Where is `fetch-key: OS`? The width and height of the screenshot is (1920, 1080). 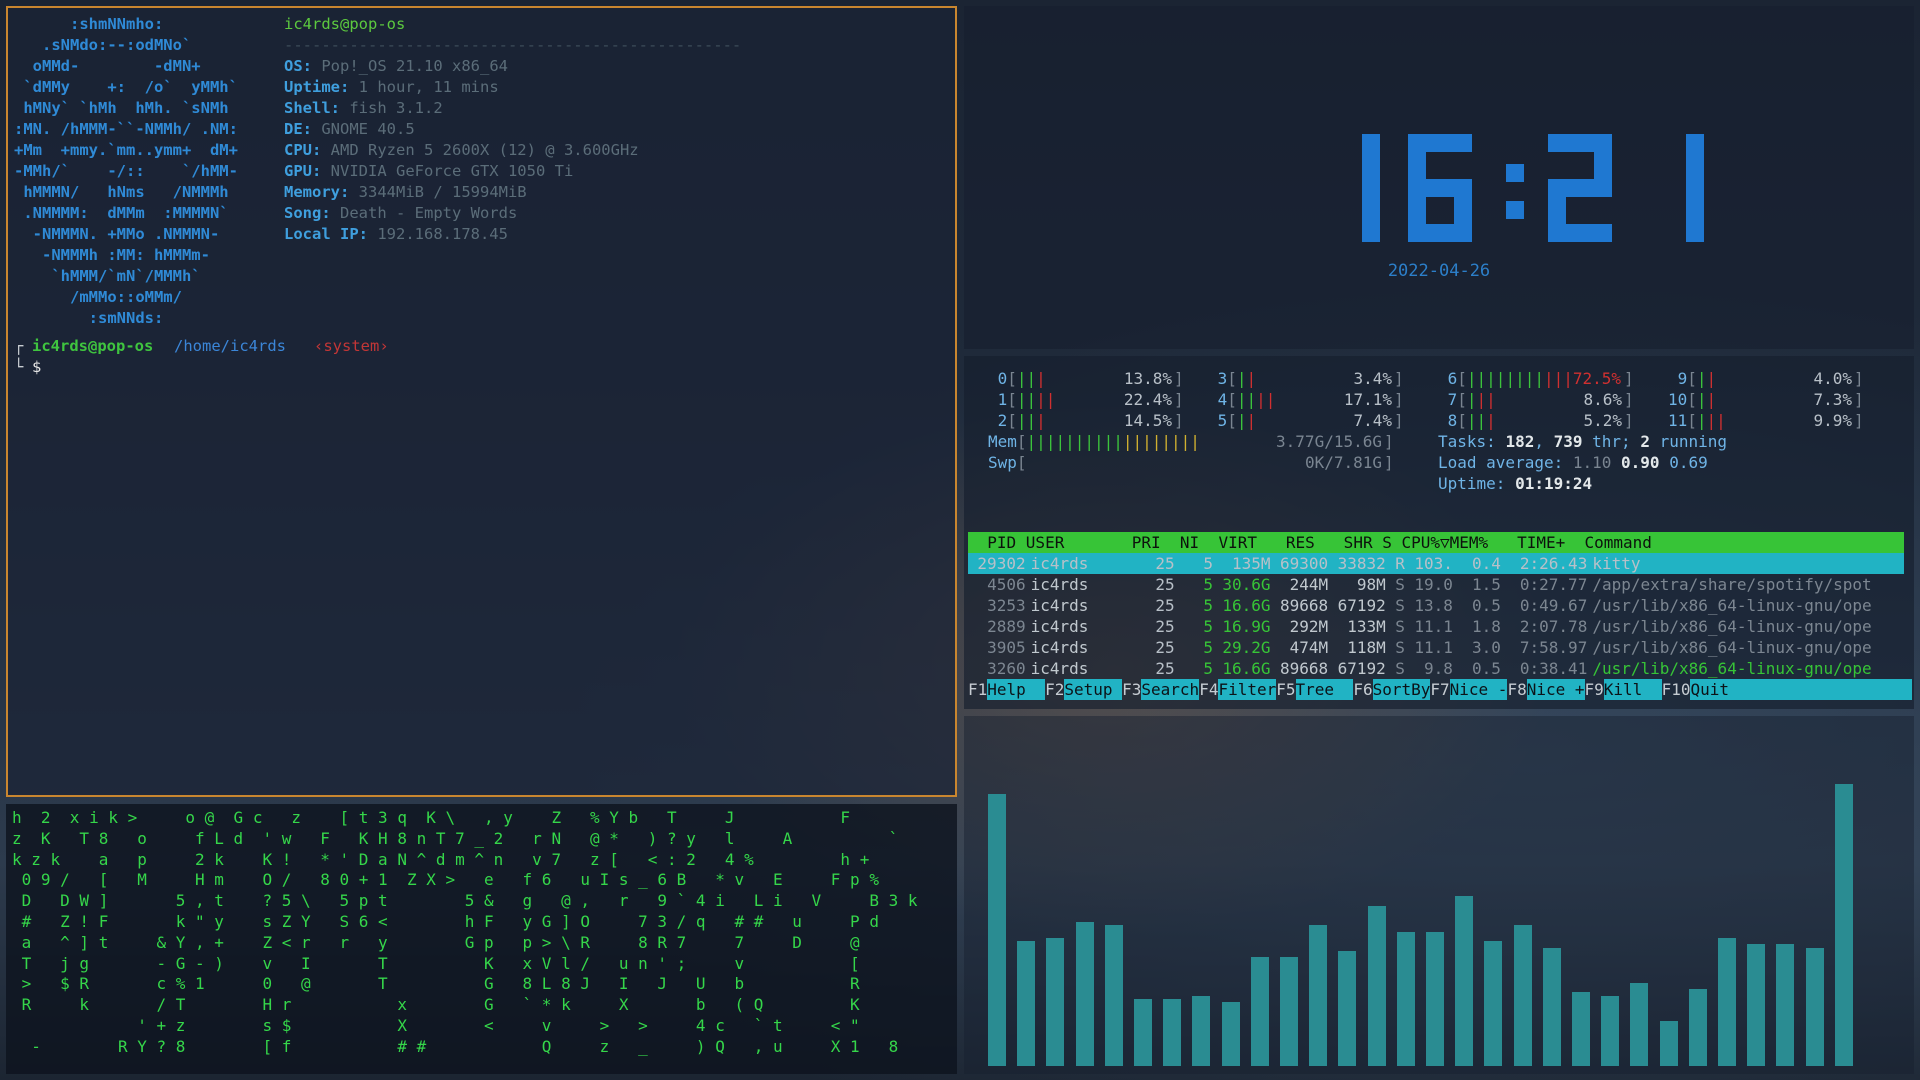 fetch-key: OS is located at coordinates (293, 66).